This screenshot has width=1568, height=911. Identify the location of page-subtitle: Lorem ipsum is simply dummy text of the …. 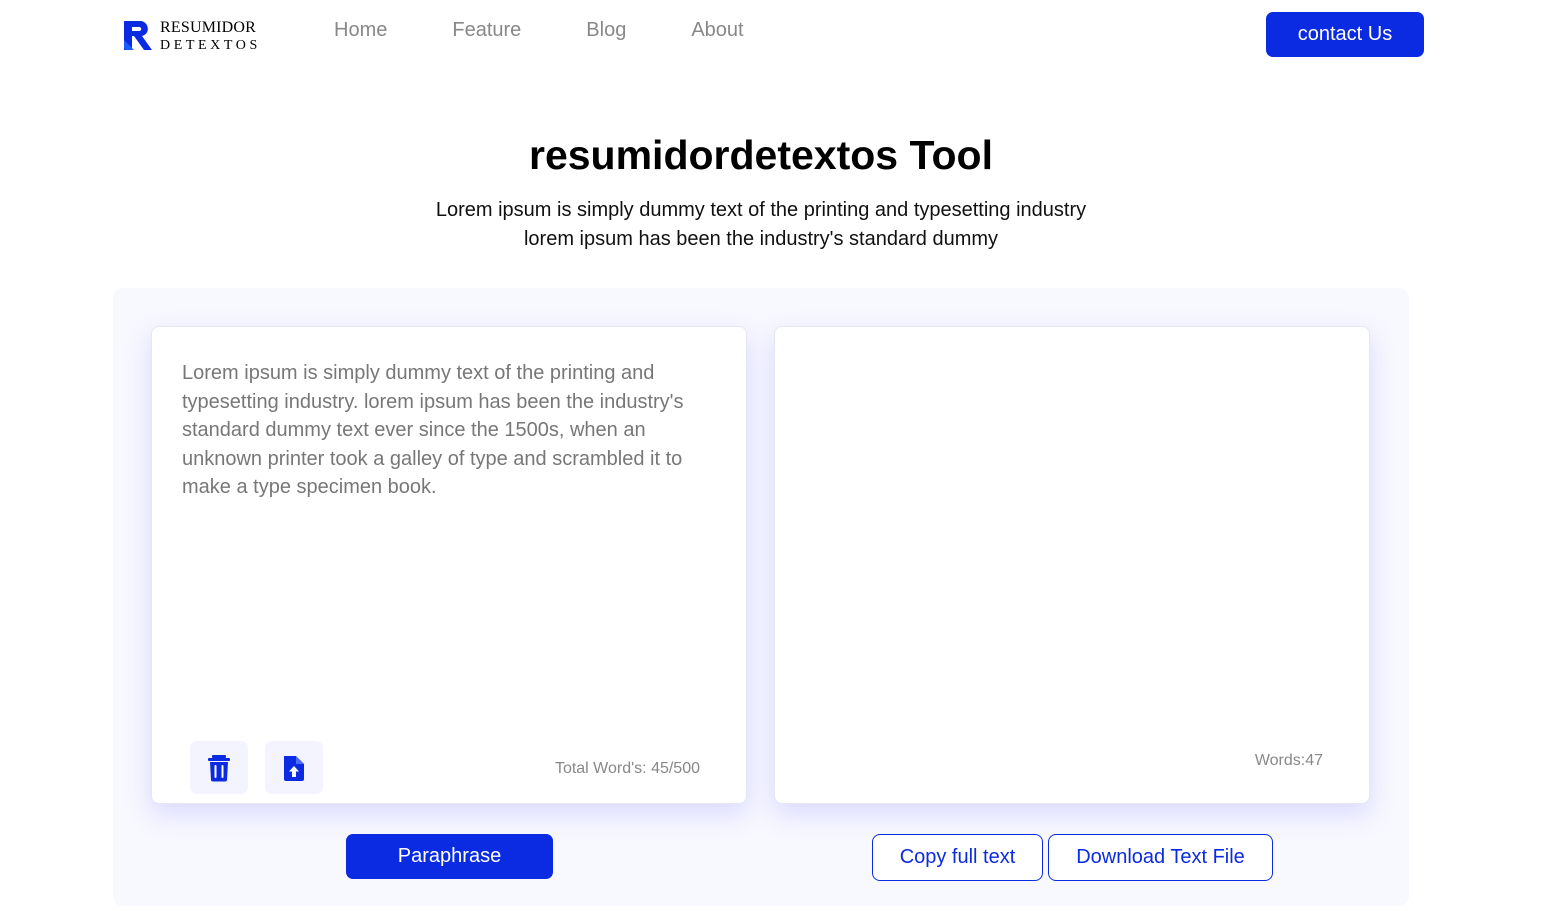
(761, 225).